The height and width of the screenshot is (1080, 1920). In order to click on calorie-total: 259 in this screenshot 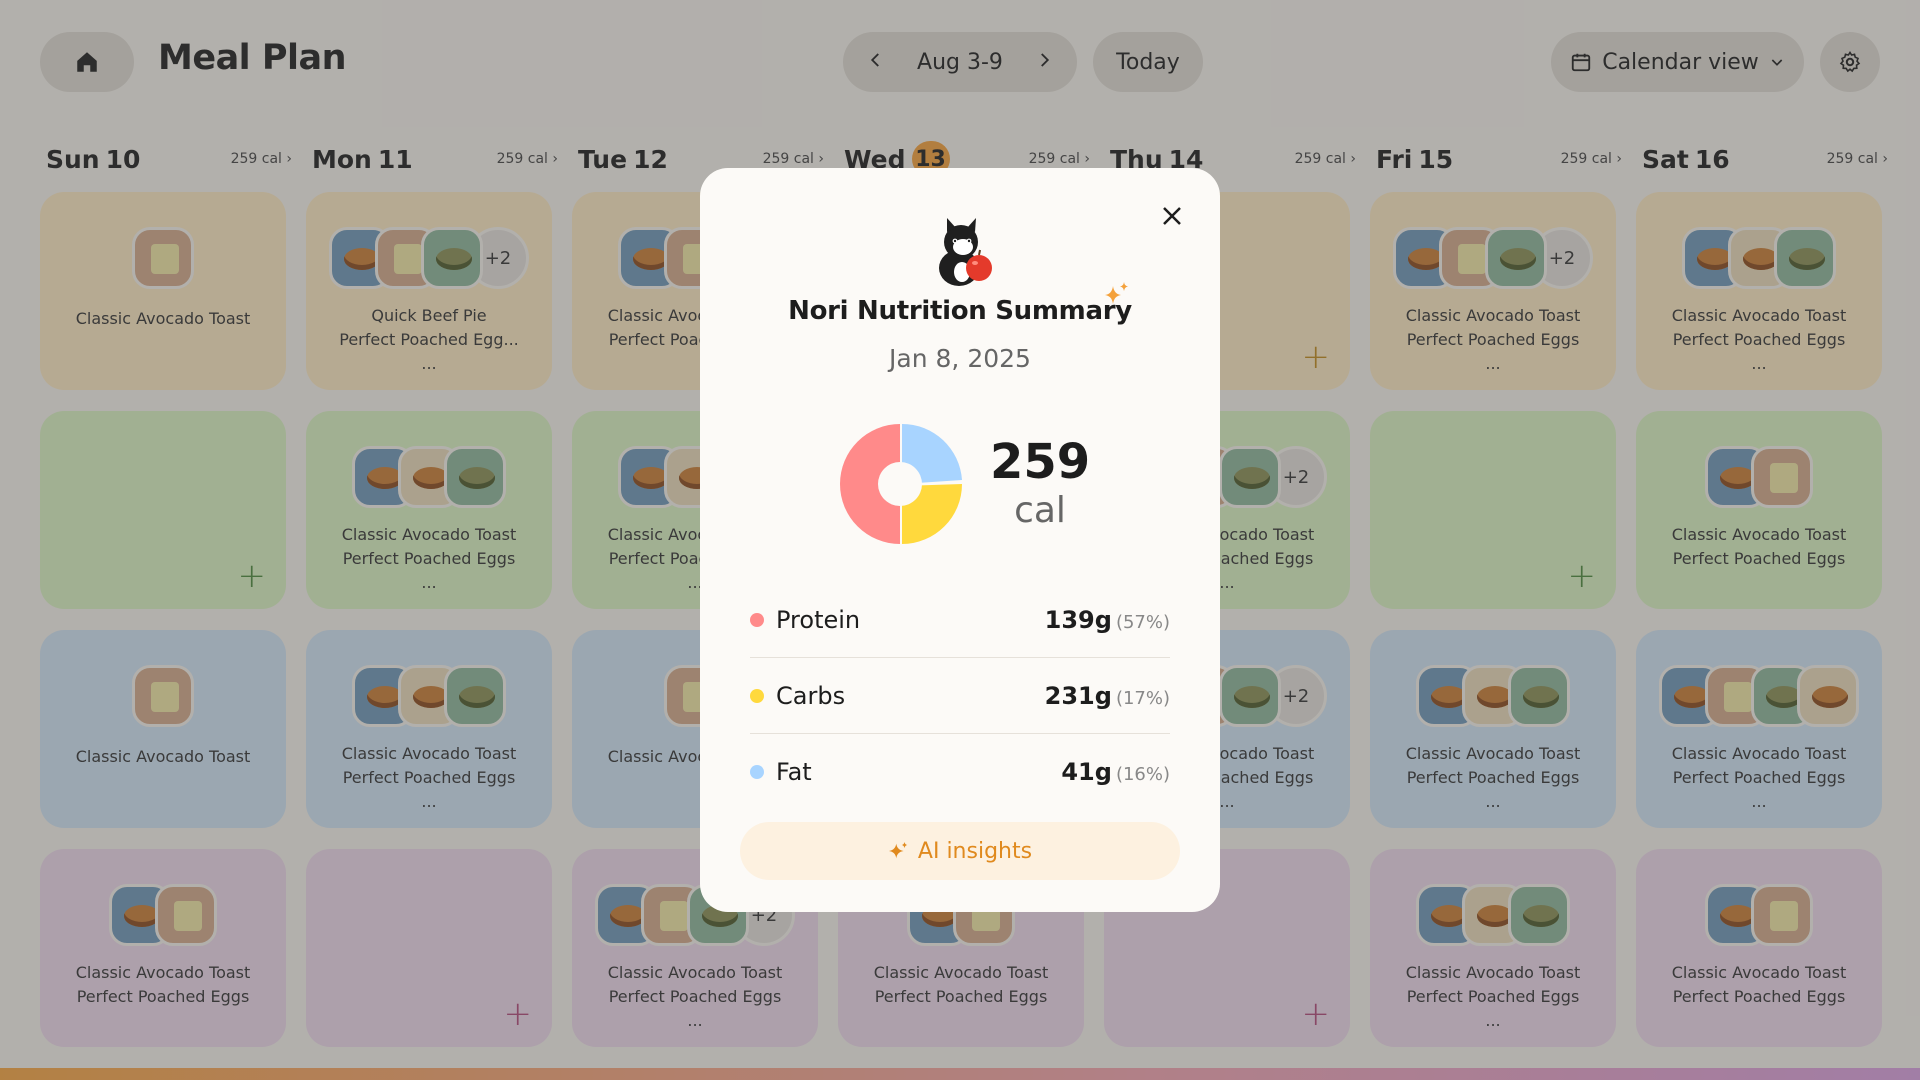, I will do `click(1040, 462)`.